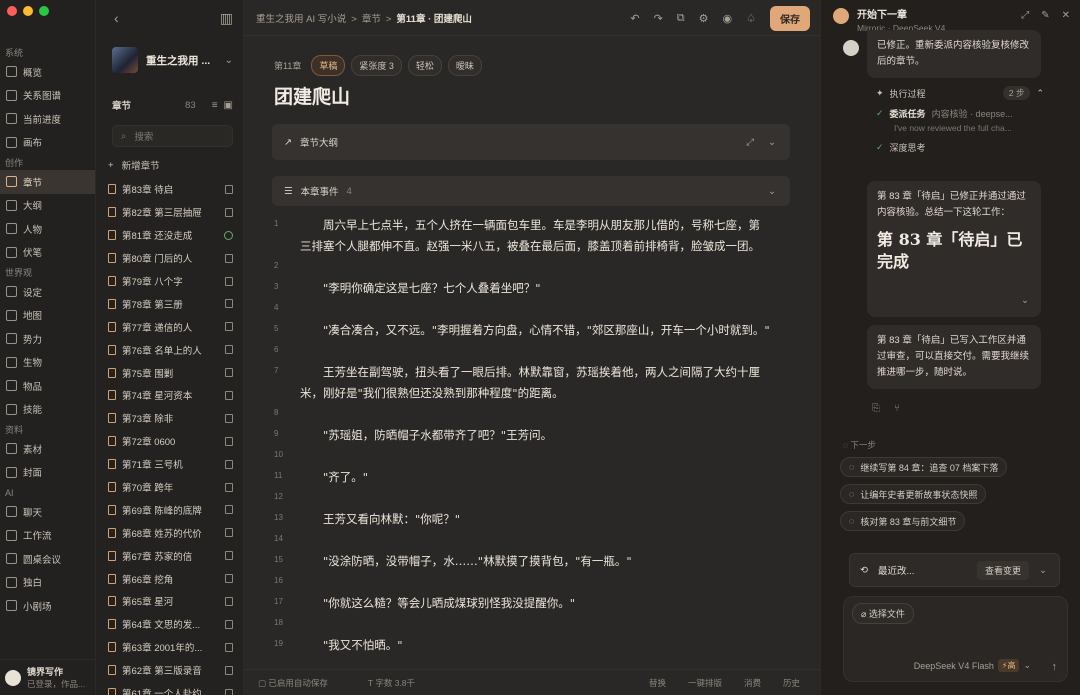  Describe the element at coordinates (116, 18) in the screenshot. I see `back-chevron-icon: ‹` at that location.